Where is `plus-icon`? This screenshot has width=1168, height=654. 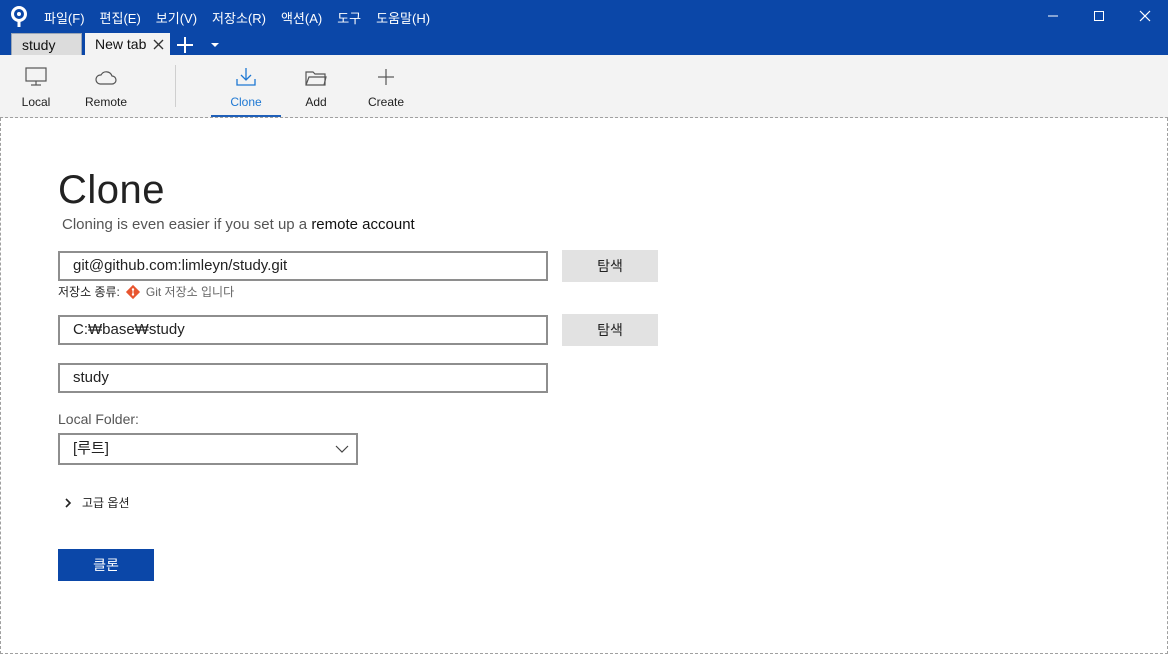 plus-icon is located at coordinates (386, 77).